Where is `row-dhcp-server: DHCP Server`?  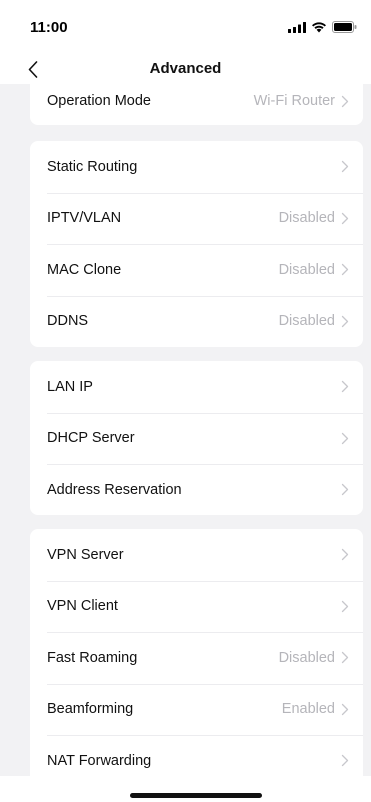 row-dhcp-server: DHCP Server is located at coordinates (196, 438).